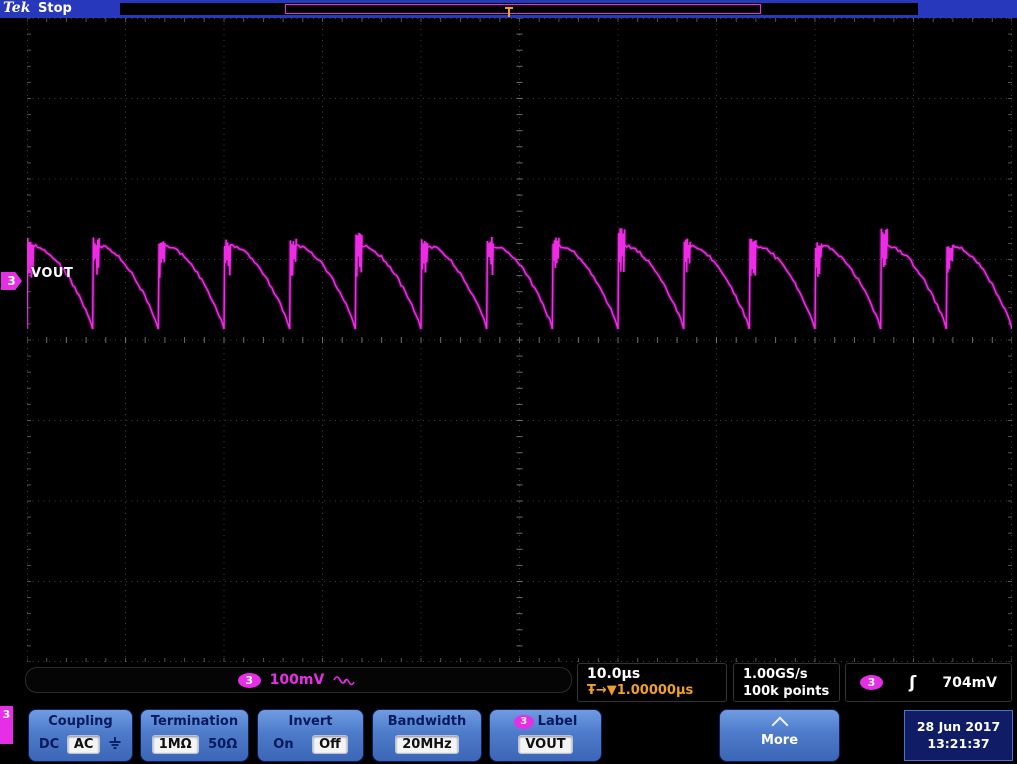 The width and height of the screenshot is (1017, 764). Describe the element at coordinates (346, 680) in the screenshot. I see `ac-ripple-icon` at that location.